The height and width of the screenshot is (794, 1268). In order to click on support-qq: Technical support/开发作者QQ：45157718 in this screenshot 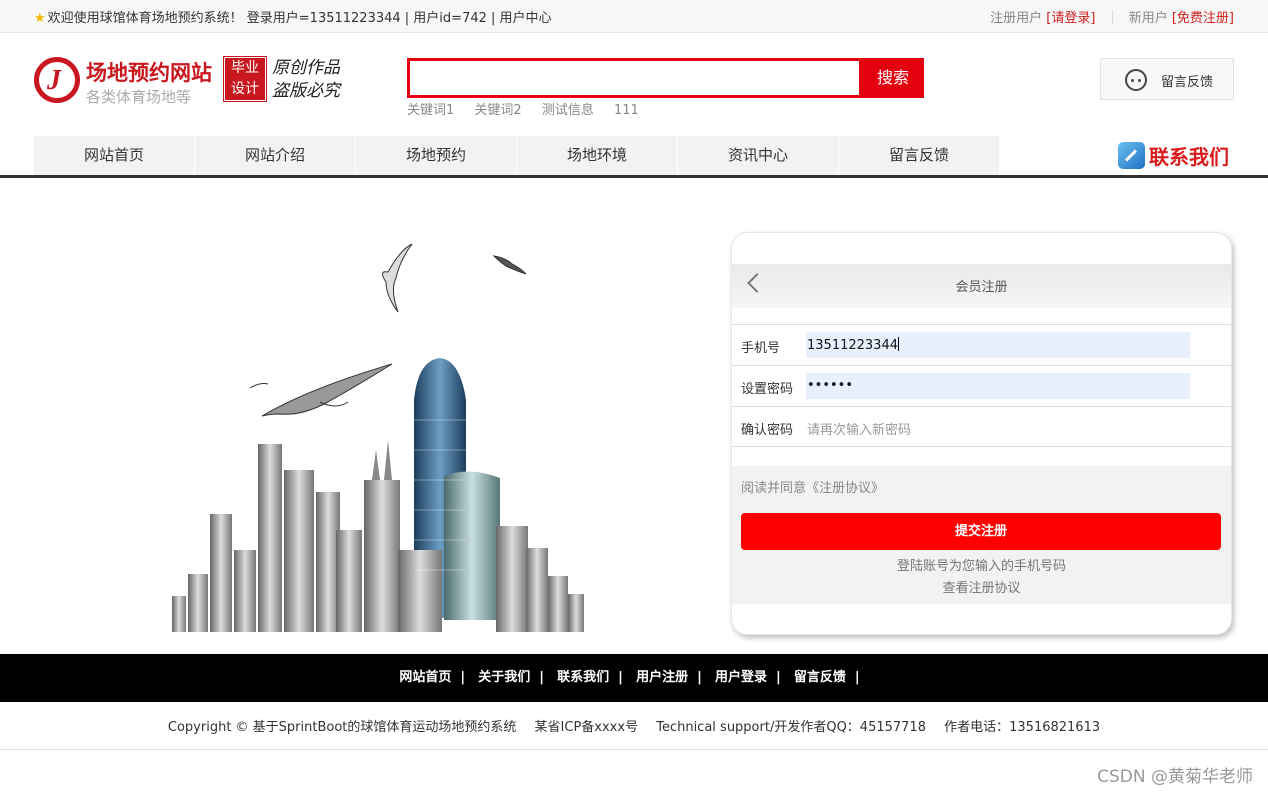, I will do `click(791, 727)`.